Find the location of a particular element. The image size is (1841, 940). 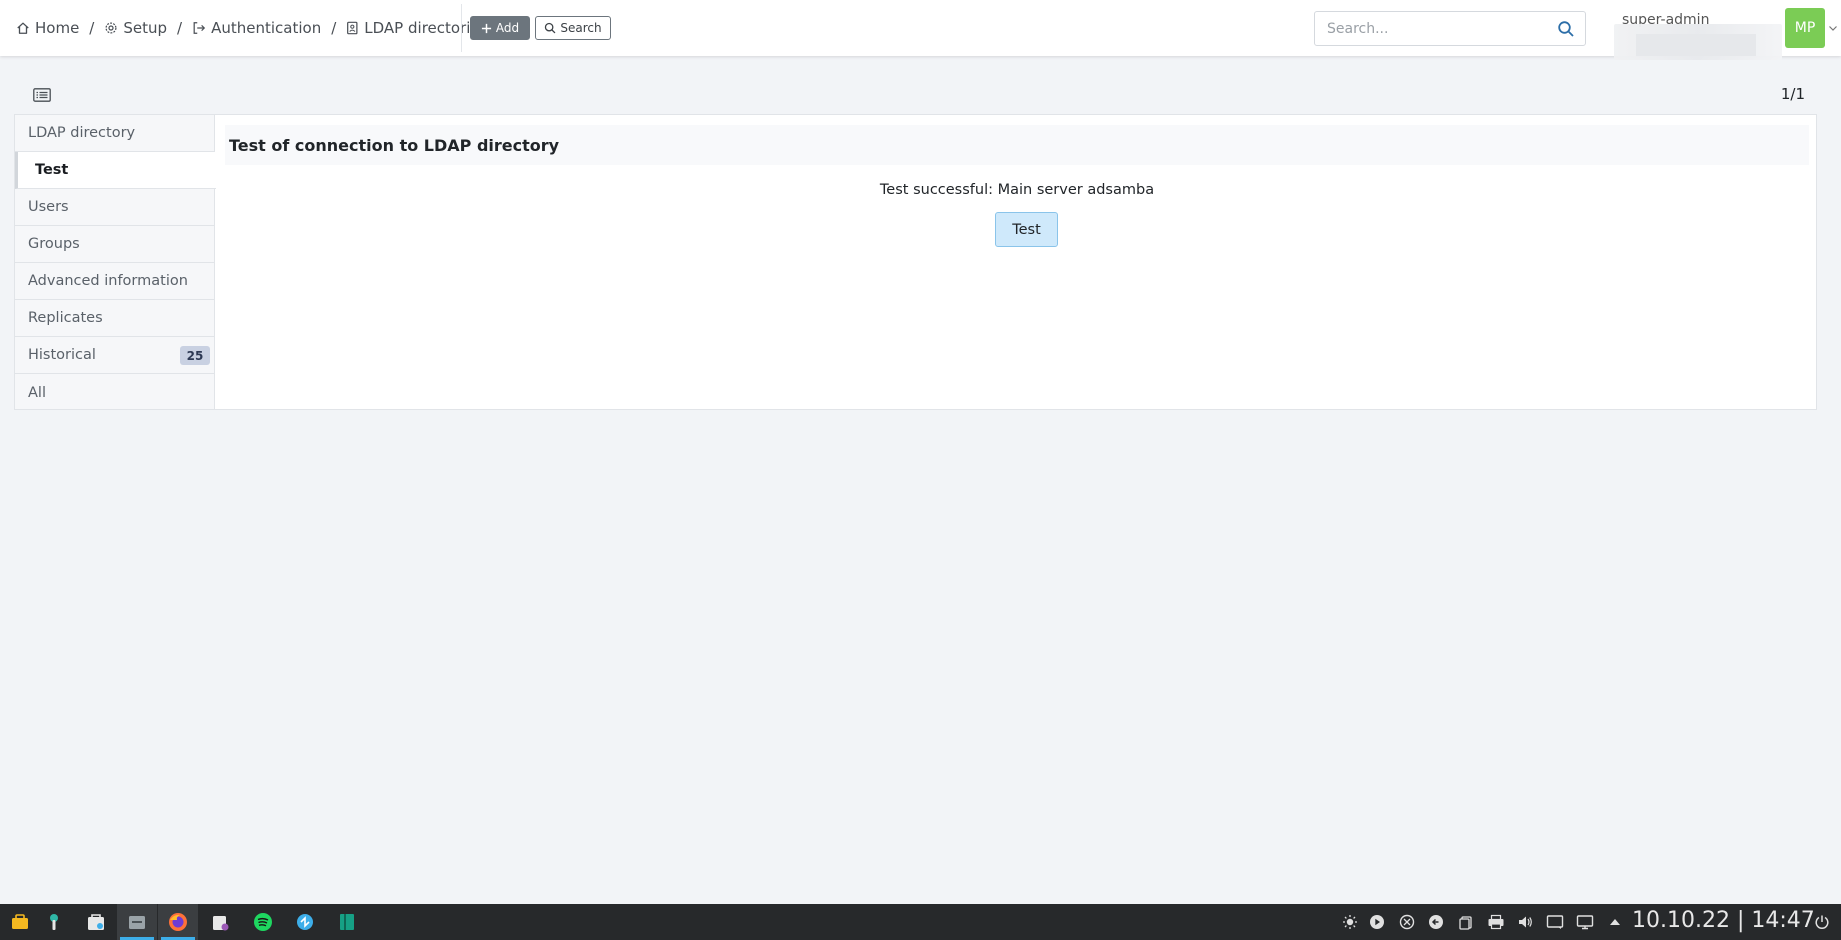

firefox-icon is located at coordinates (178, 922).